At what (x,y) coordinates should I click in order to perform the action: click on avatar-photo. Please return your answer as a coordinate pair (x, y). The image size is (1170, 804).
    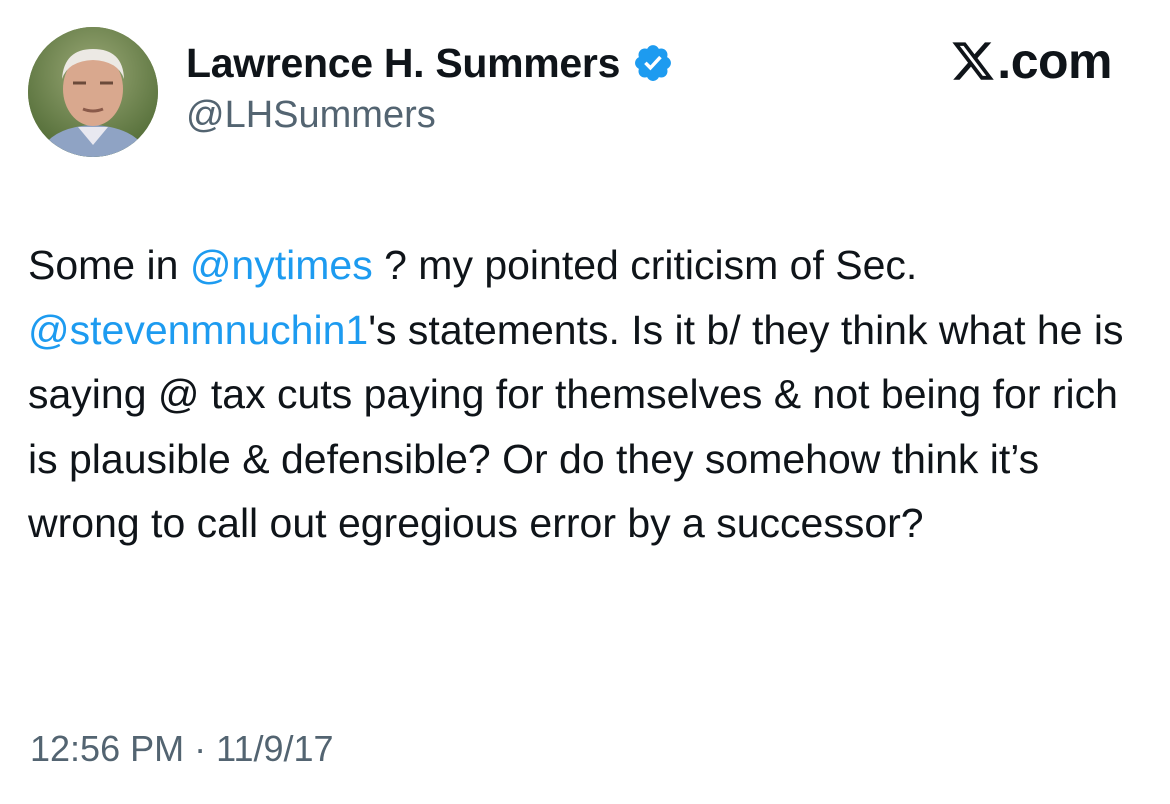
    Looking at the image, I should click on (93, 92).